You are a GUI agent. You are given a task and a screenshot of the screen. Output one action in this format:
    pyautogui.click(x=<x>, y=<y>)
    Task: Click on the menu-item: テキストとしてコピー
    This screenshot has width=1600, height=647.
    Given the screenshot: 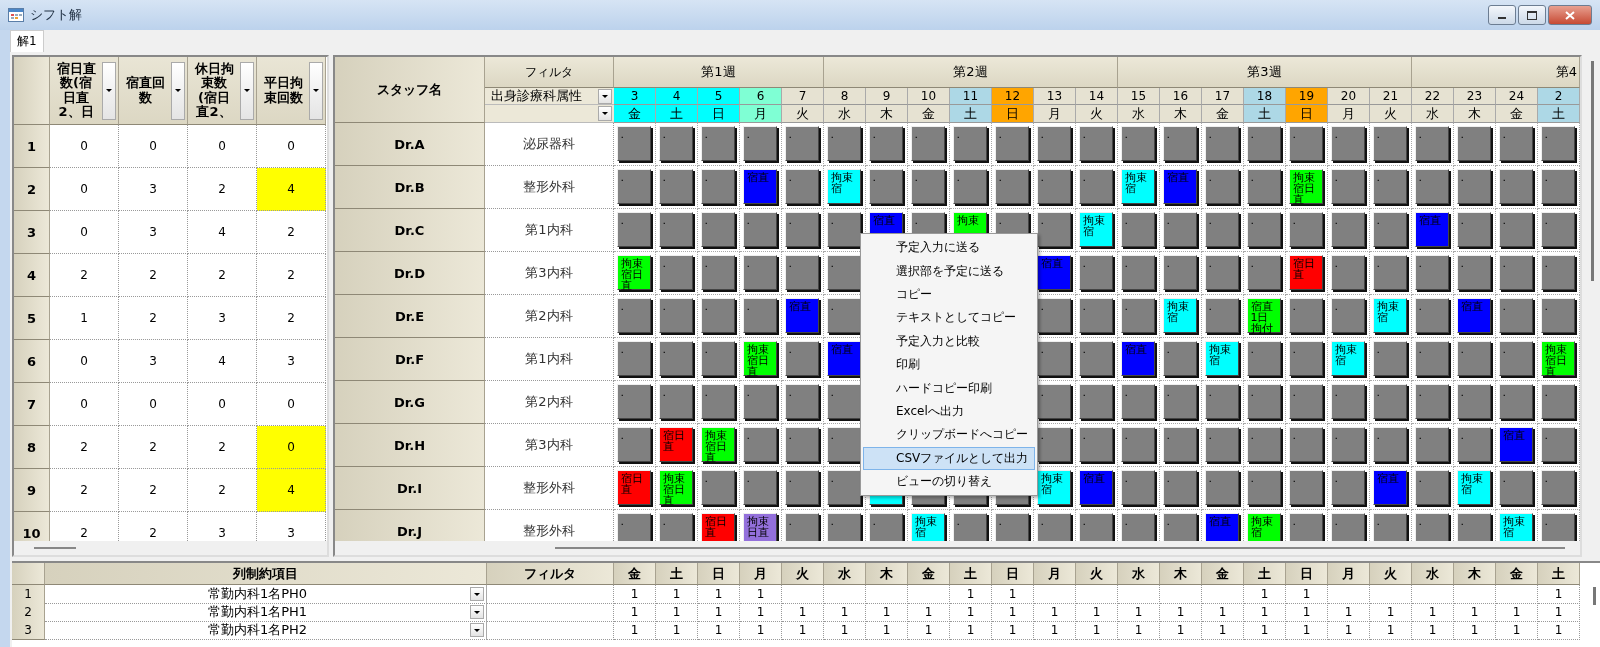 What is the action you would take?
    pyautogui.click(x=949, y=318)
    